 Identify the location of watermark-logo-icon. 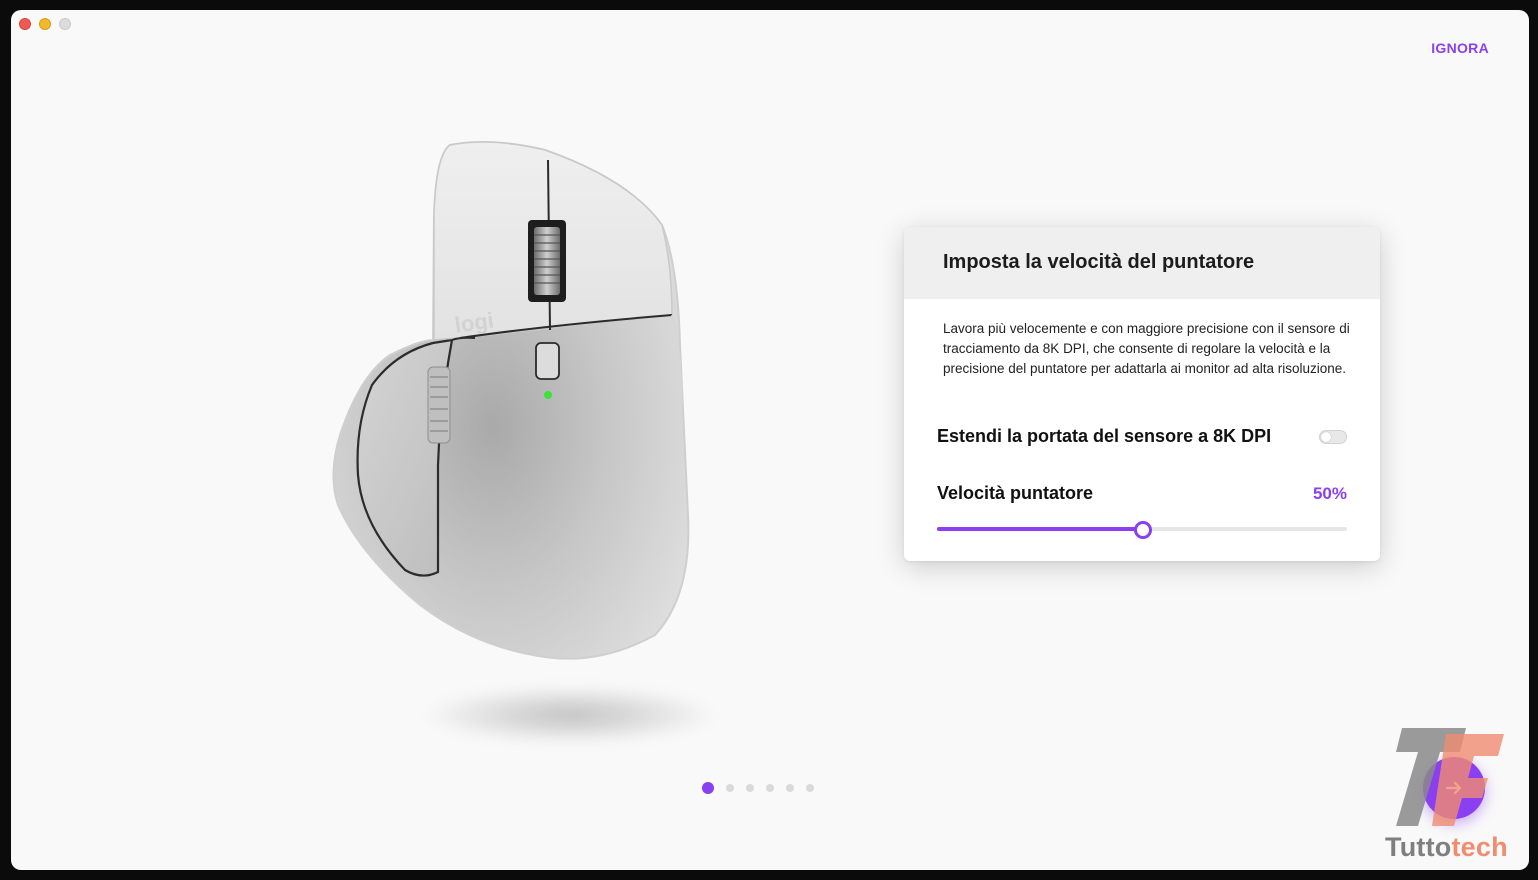
(1448, 781).